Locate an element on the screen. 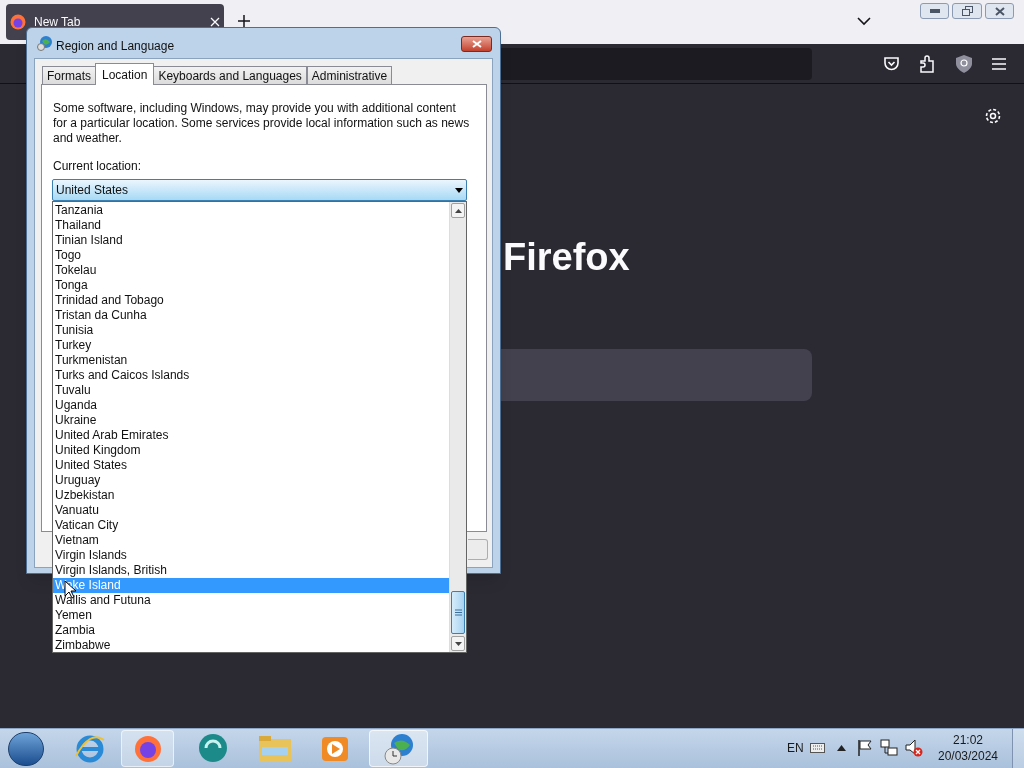 The width and height of the screenshot is (1024, 768). list-option: Uruguay is located at coordinates (251, 480).